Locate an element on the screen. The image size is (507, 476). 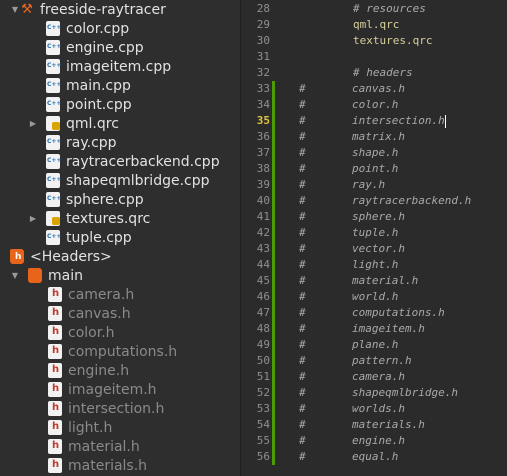
main-folder-label: main is located at coordinates (65, 275).